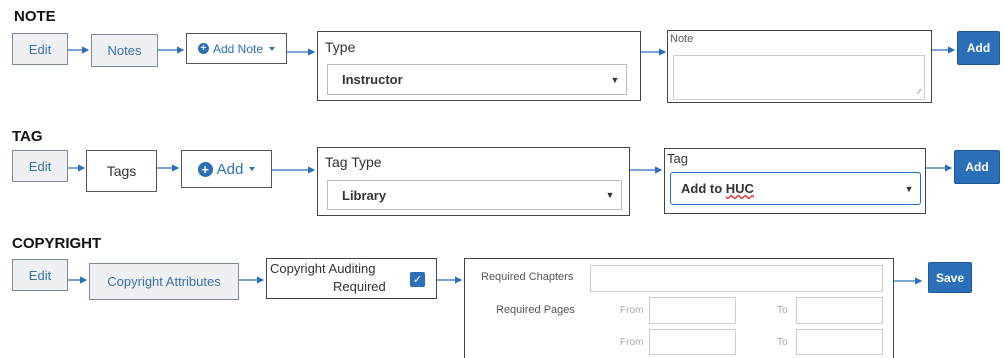  What do you see at coordinates (736, 278) in the screenshot?
I see `required-chapters-input` at bounding box center [736, 278].